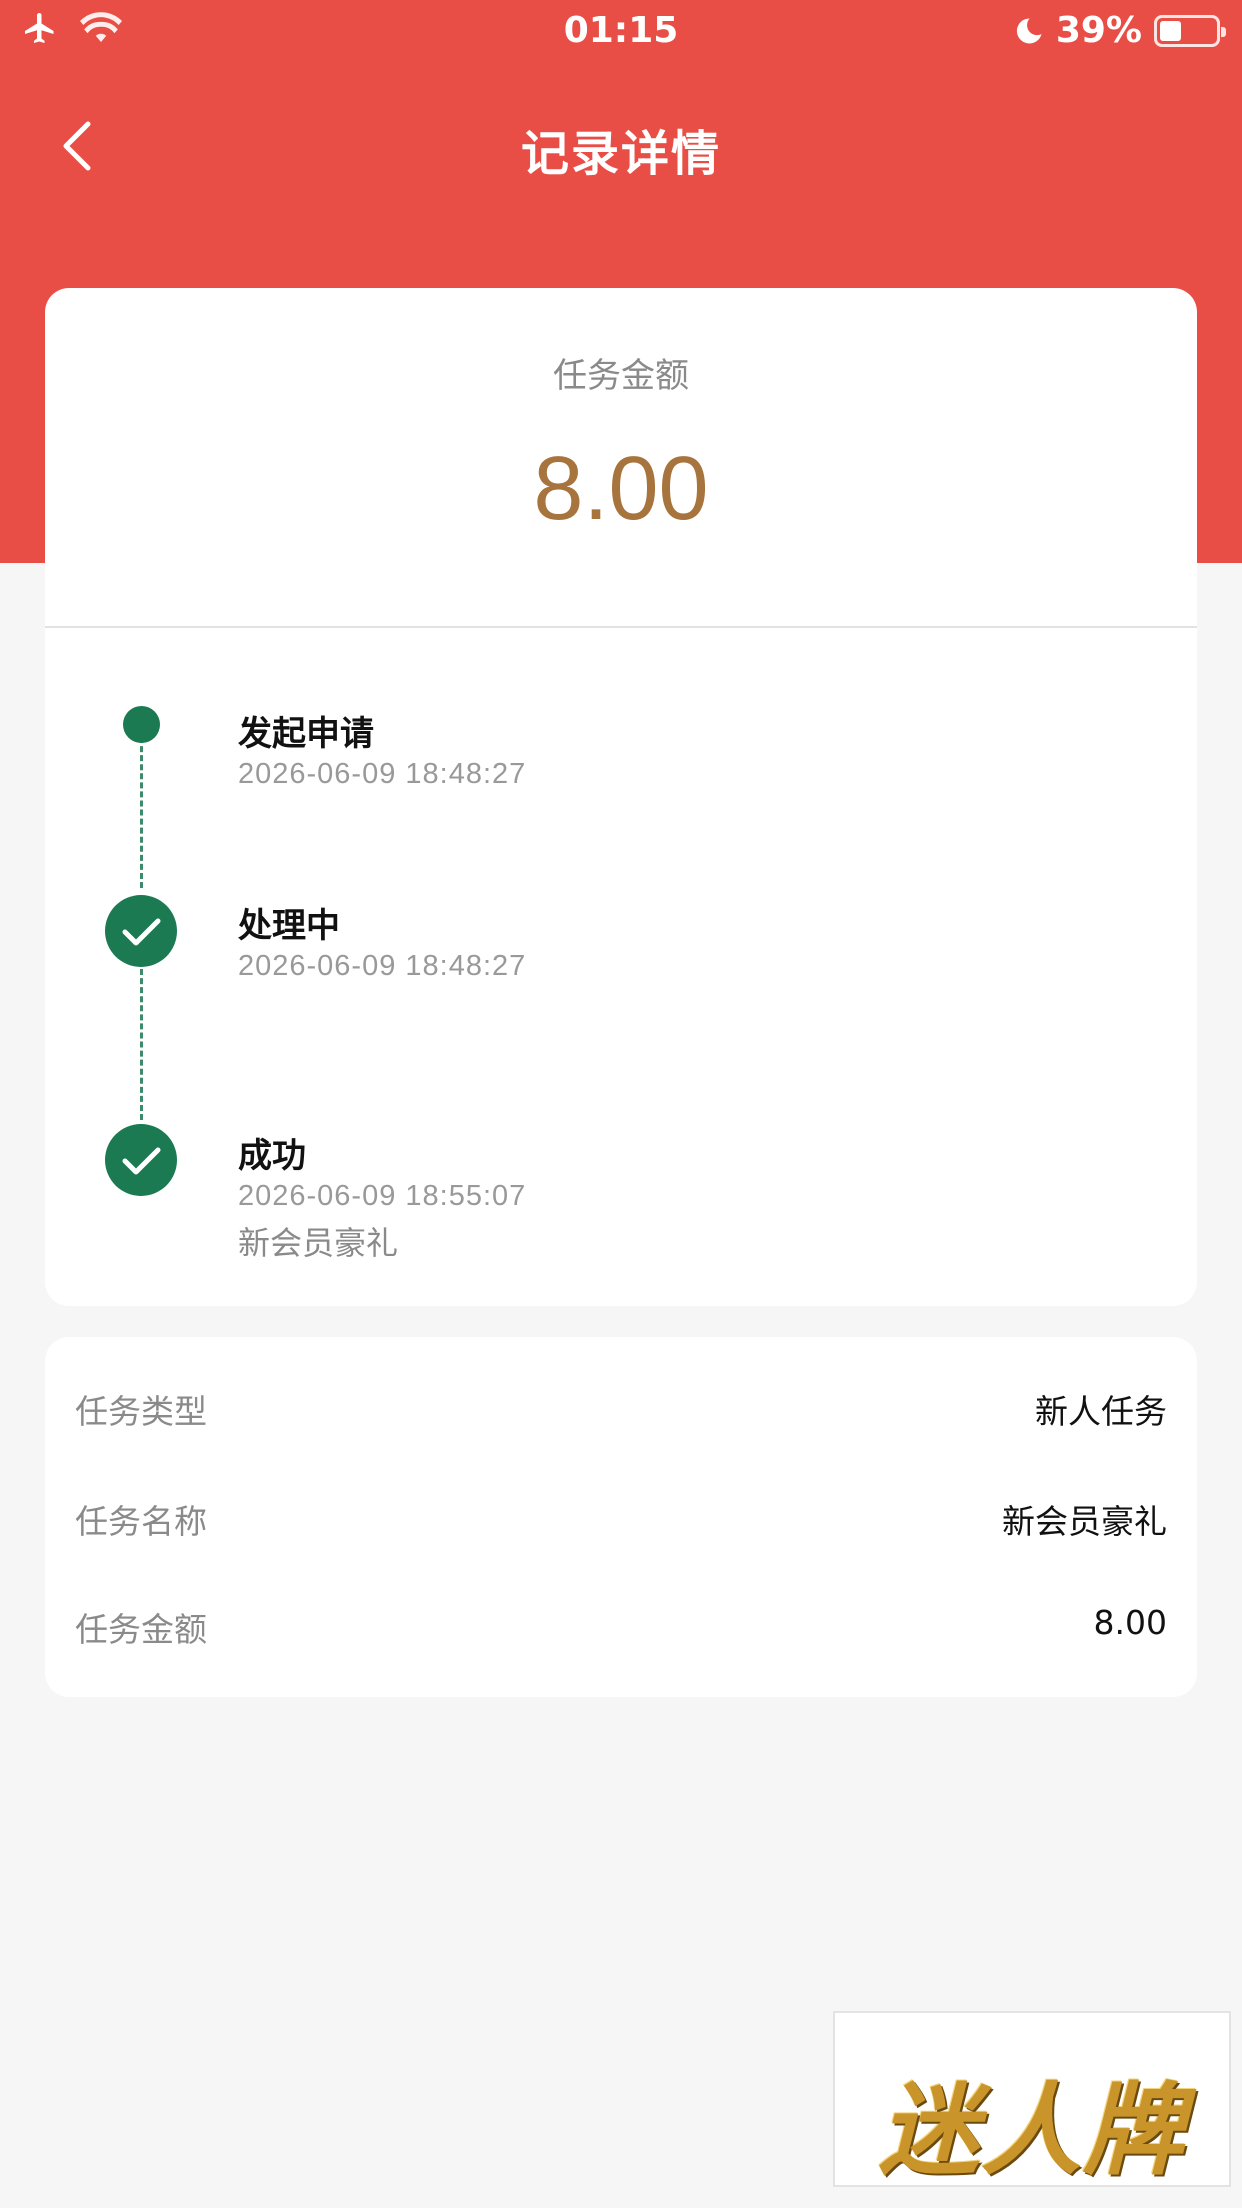 The width and height of the screenshot is (1242, 2208). What do you see at coordinates (1029, 30) in the screenshot?
I see `moon-icon` at bounding box center [1029, 30].